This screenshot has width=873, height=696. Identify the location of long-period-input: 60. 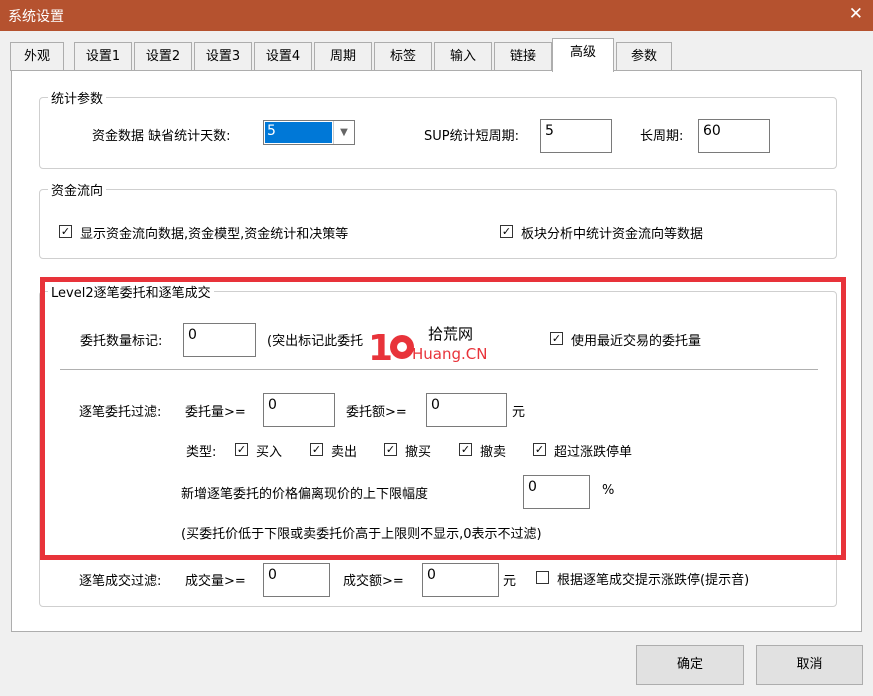
(734, 136).